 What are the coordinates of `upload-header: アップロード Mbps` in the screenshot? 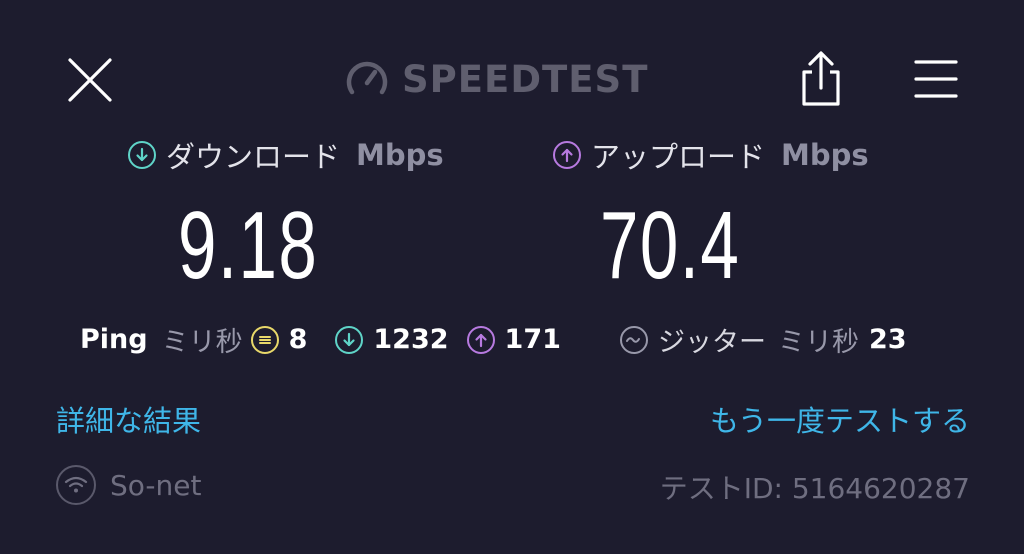 It's located at (711, 155).